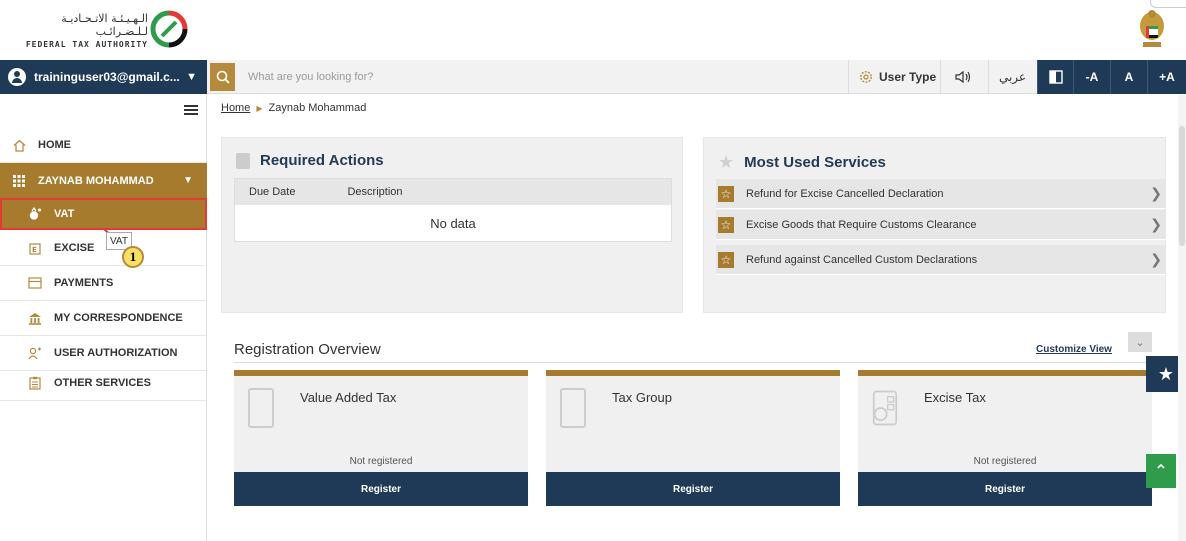 The width and height of the screenshot is (1186, 541). Describe the element at coordinates (690, 362) in the screenshot. I see `section-divider` at that location.